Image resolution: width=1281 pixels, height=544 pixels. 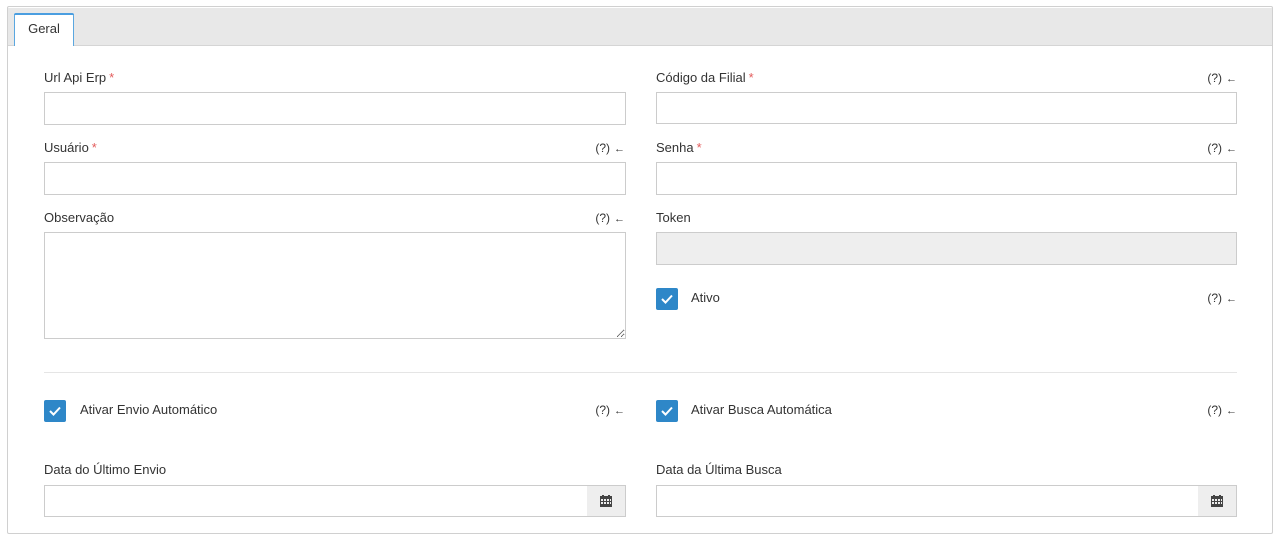 I want to click on data-ultima-busca-calendar-button, so click(x=1217, y=501).